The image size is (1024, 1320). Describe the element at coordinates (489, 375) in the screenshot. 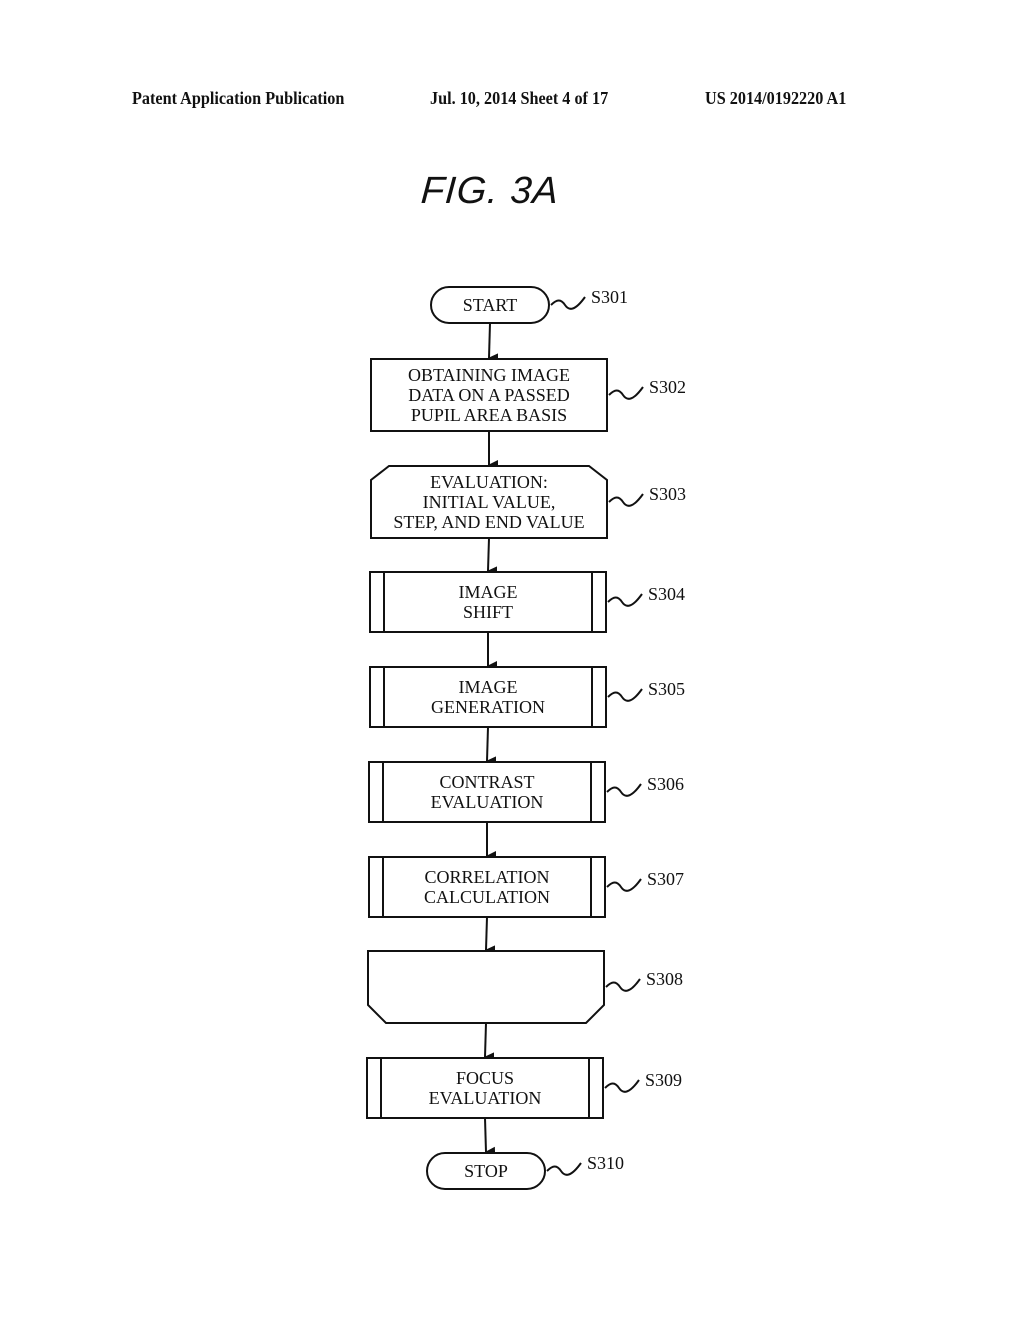

I see `step-text-s302: OBTAINING IMAGE` at that location.